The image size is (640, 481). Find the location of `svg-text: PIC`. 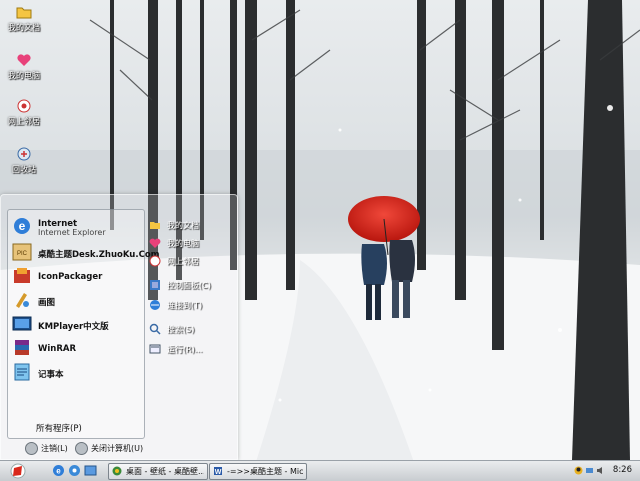

svg-text: PIC is located at coordinates (22, 254).